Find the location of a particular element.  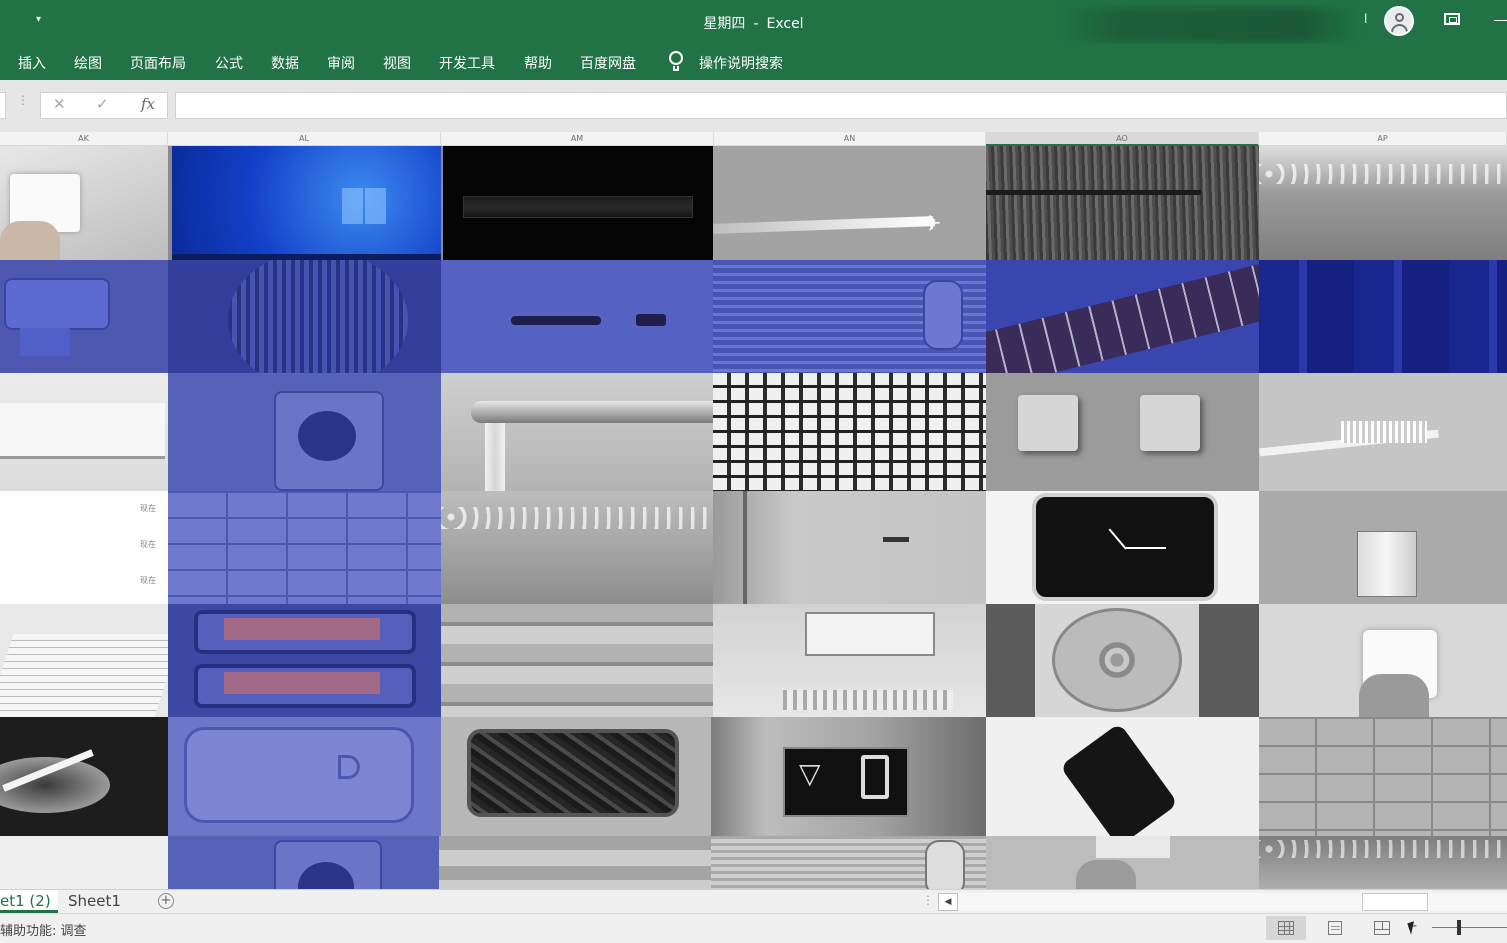

zoom-slider is located at coordinates (1469, 927).